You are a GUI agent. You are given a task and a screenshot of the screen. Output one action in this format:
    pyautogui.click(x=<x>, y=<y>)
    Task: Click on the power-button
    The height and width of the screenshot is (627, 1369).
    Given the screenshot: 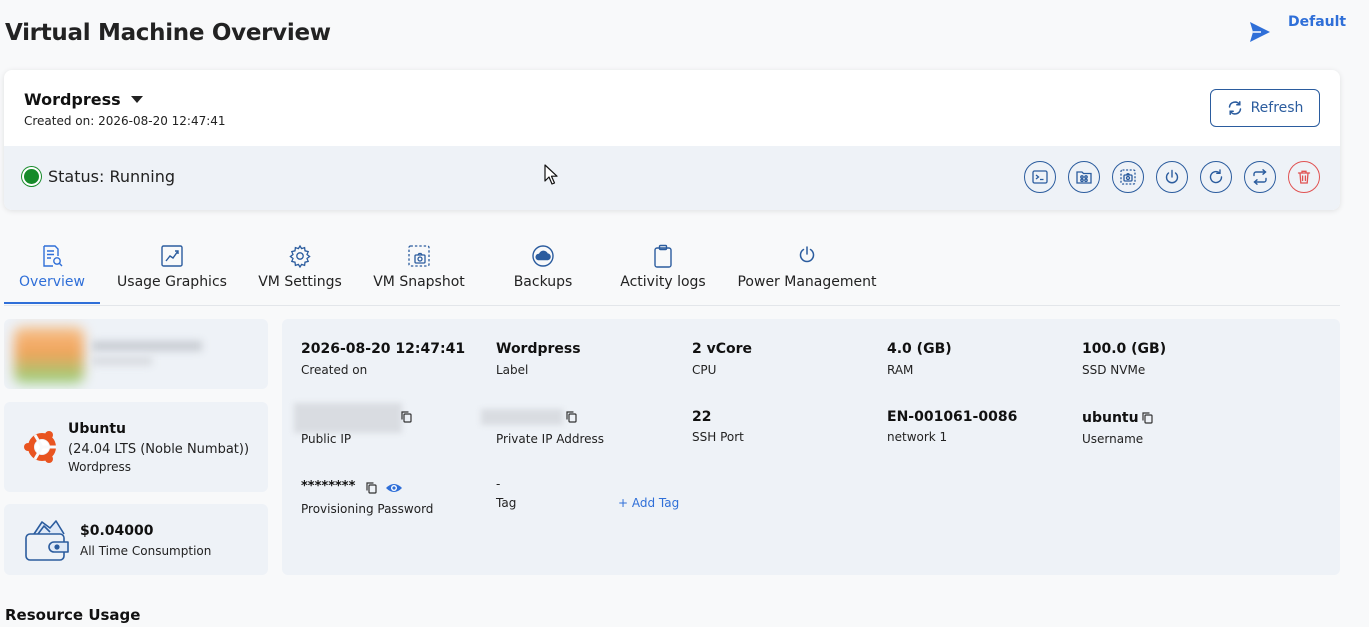 What is the action you would take?
    pyautogui.click(x=1172, y=177)
    